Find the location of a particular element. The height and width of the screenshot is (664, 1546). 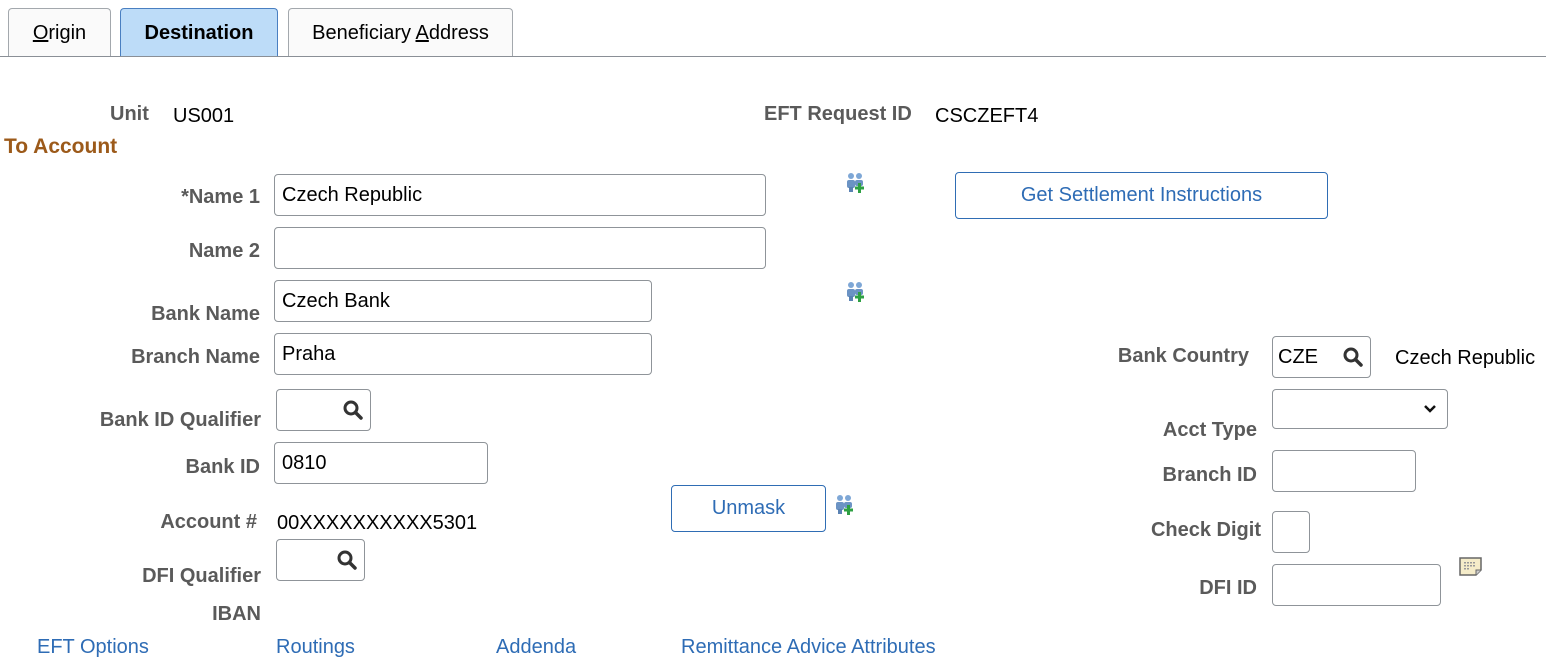

name1-label: *Name 1 is located at coordinates (220, 197).